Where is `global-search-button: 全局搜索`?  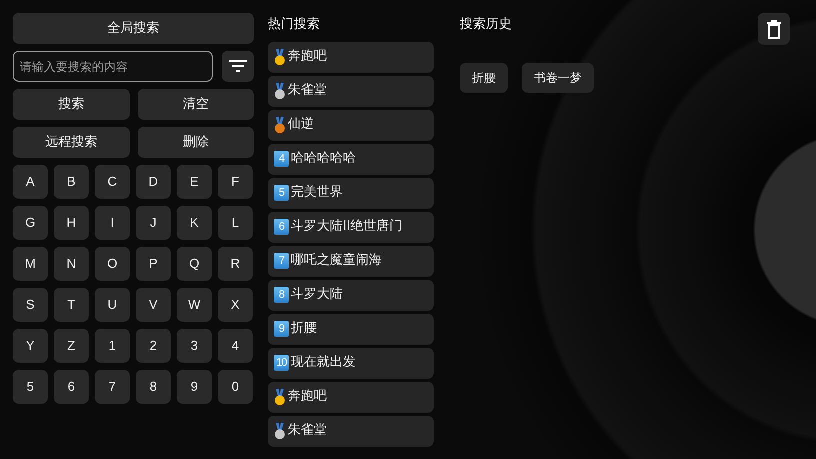 global-search-button: 全局搜索 is located at coordinates (133, 28).